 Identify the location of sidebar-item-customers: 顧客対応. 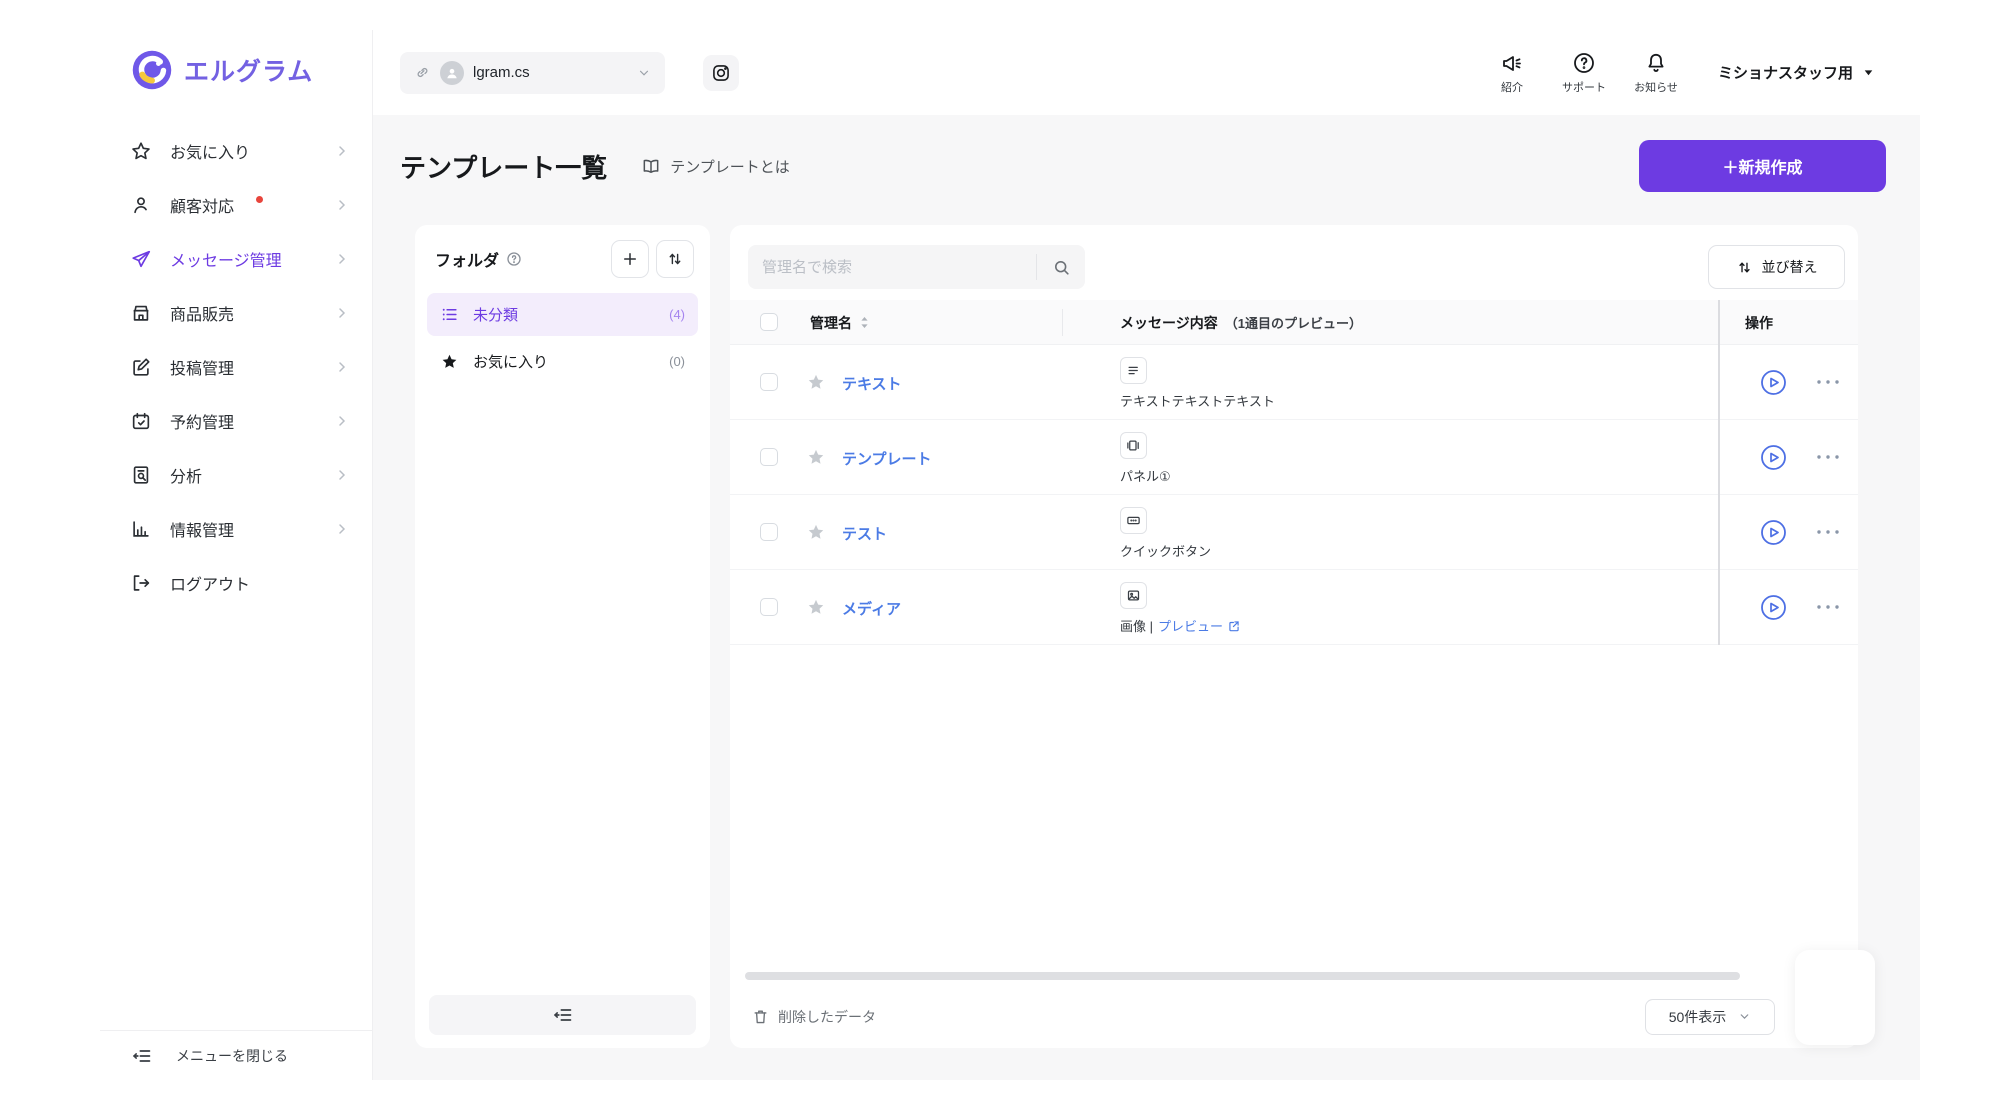
(236, 205).